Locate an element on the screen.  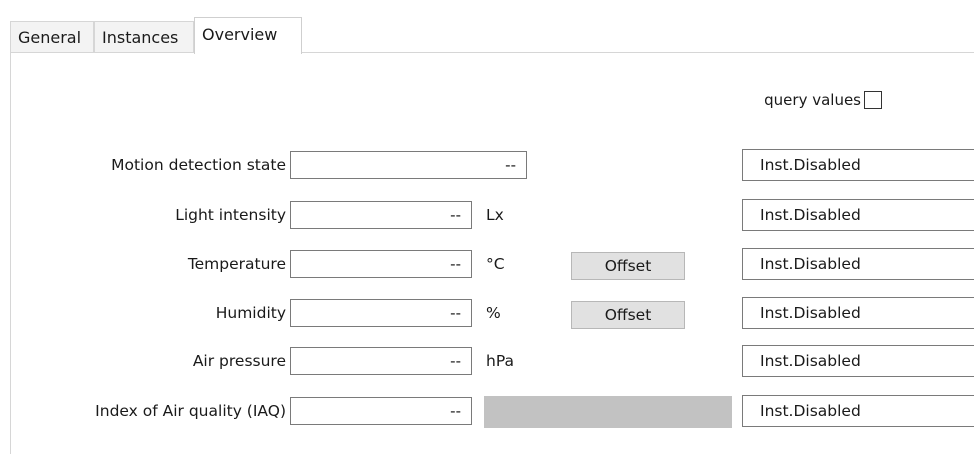
temperature-offset-button: Offset is located at coordinates (628, 266).